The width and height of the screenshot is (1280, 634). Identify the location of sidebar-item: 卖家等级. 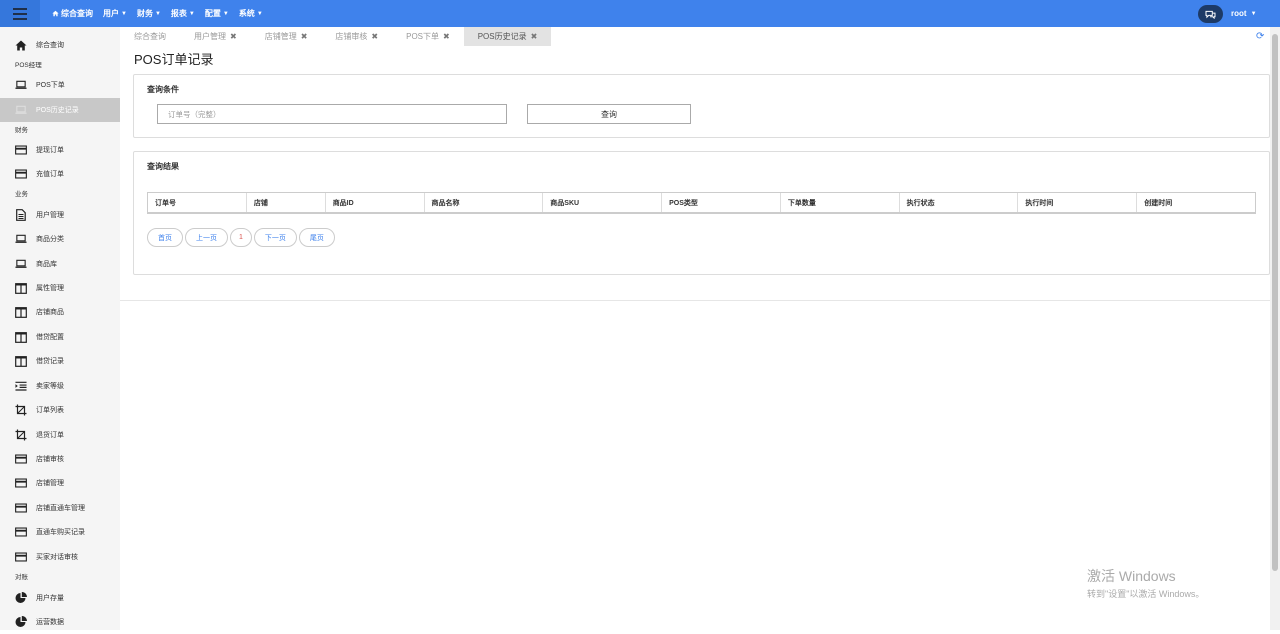
(60, 386).